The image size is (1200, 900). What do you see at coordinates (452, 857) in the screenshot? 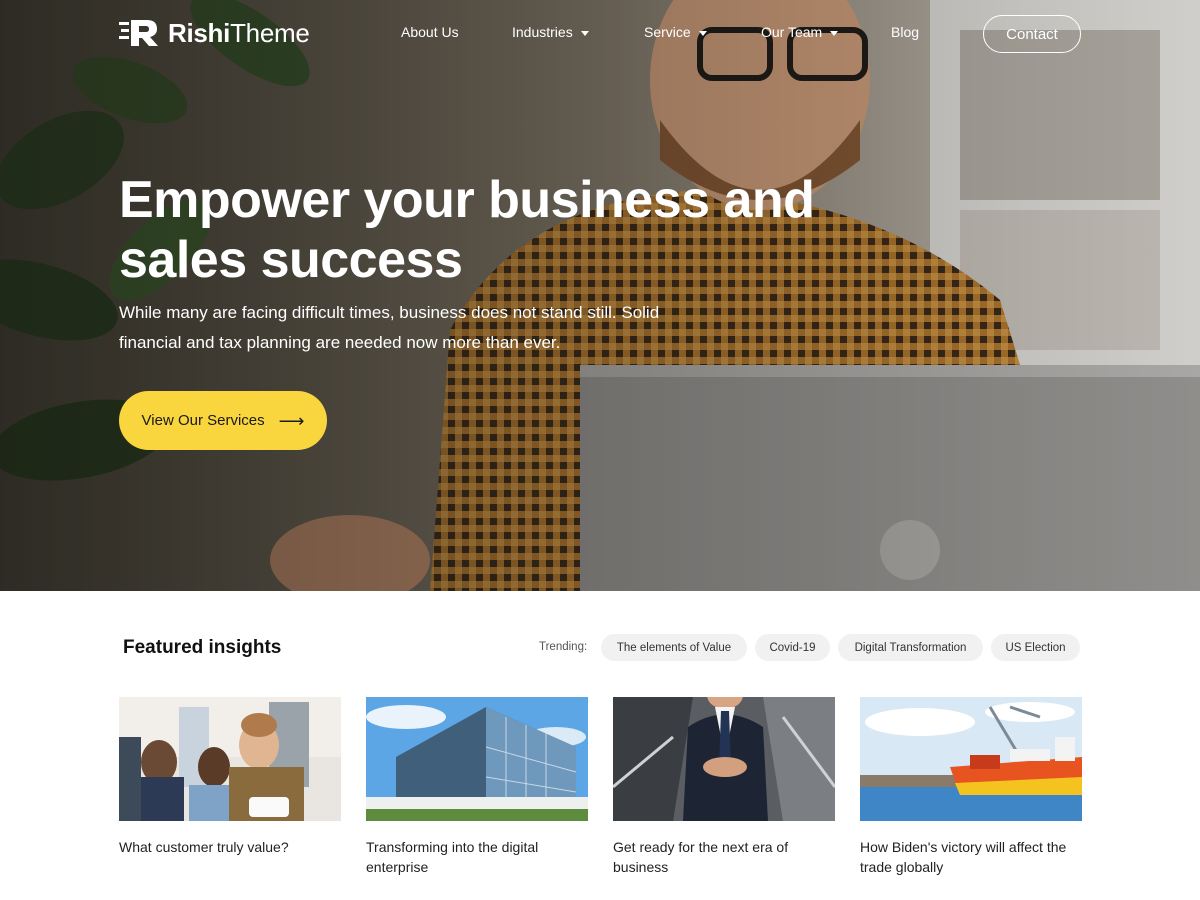
I see `card-title: Transforming into the digital enterprise` at bounding box center [452, 857].